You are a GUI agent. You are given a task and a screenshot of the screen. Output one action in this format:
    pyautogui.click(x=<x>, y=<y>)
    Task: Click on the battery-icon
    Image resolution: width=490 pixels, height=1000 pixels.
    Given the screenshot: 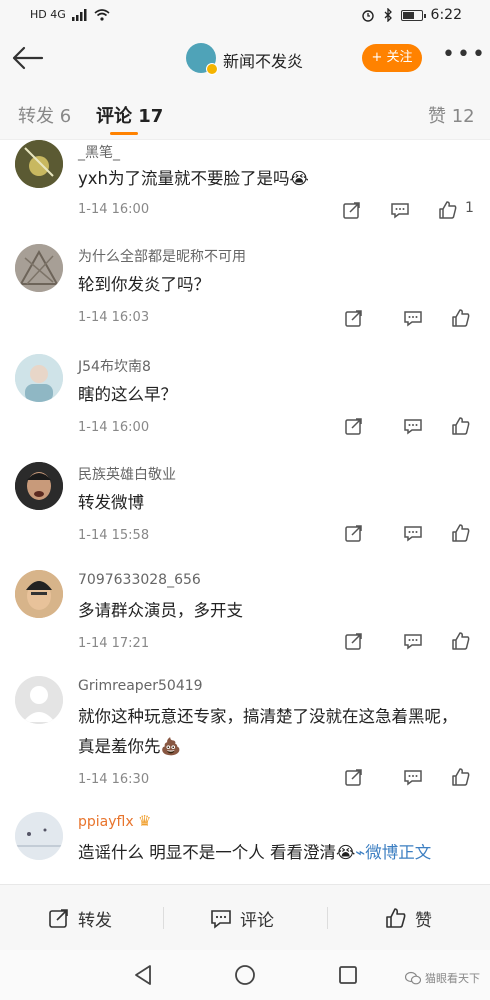 What is the action you would take?
    pyautogui.click(x=413, y=15)
    